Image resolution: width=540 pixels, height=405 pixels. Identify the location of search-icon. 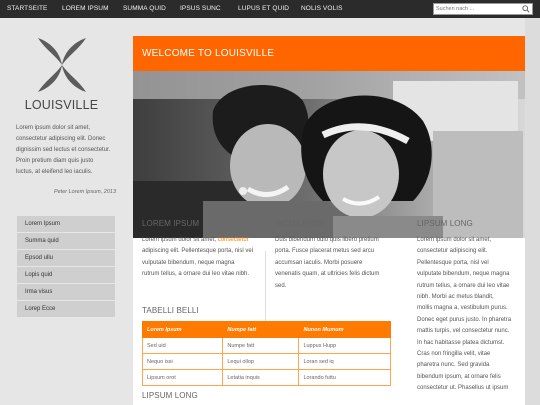
(526, 9).